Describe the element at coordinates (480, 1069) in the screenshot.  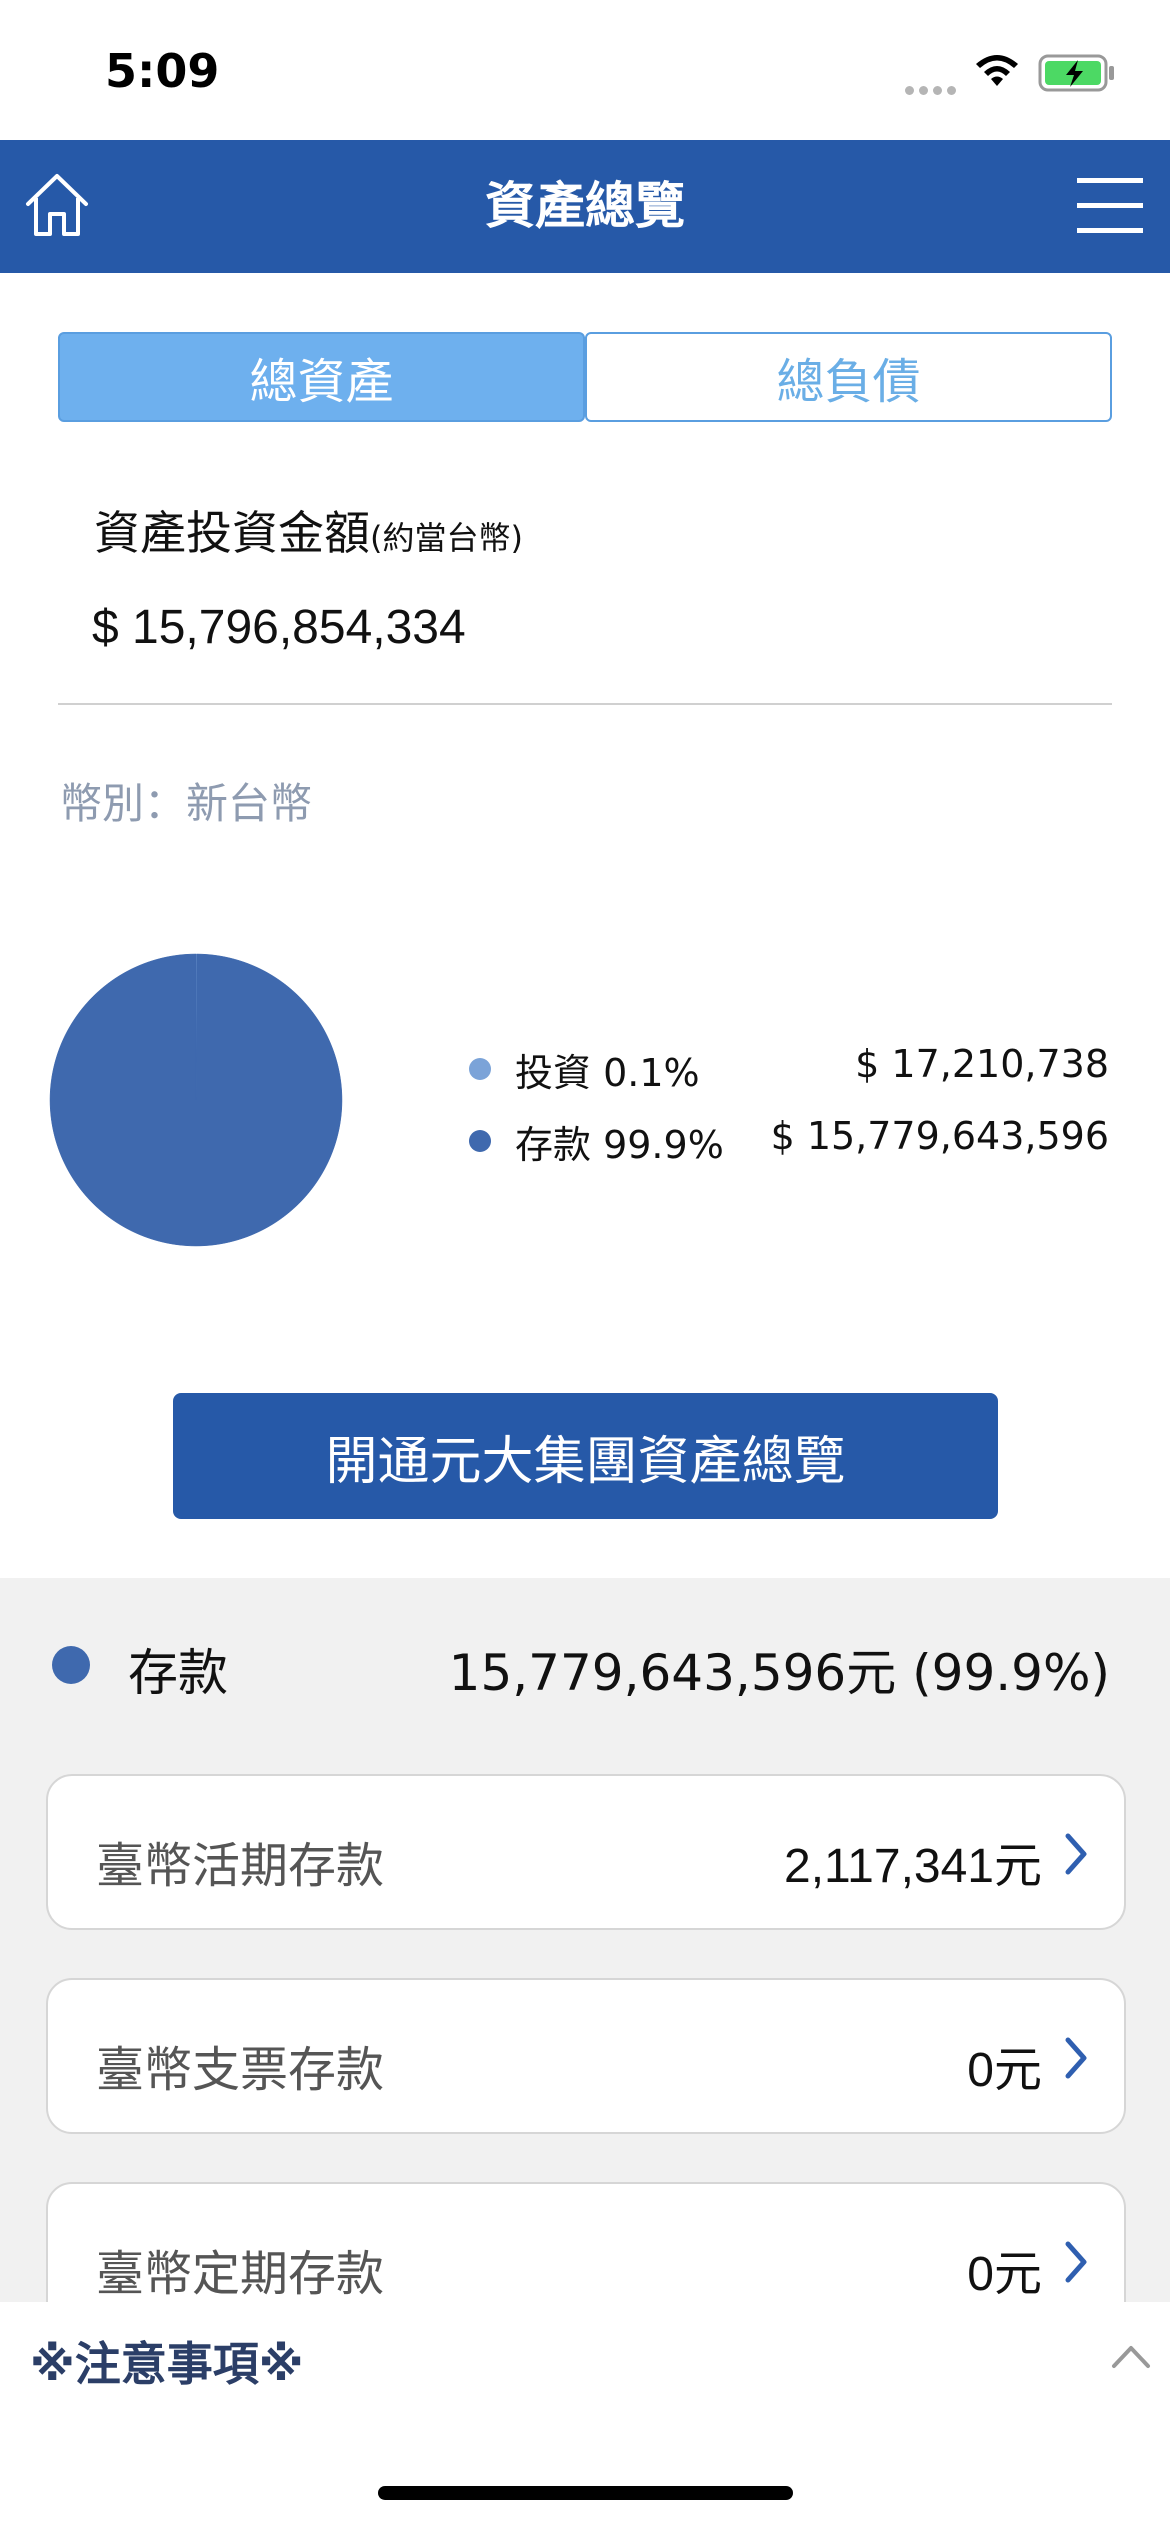
I see `legend-dot-investment` at that location.